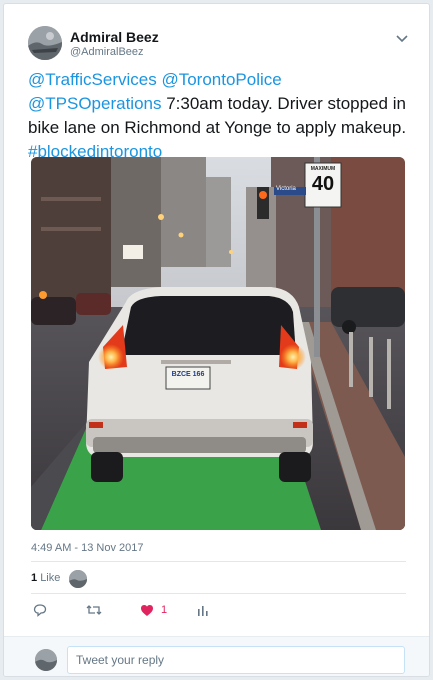  Describe the element at coordinates (218, 46) in the screenshot. I see `tweet-header: Admiral Beez @AdmiralBeez` at that location.